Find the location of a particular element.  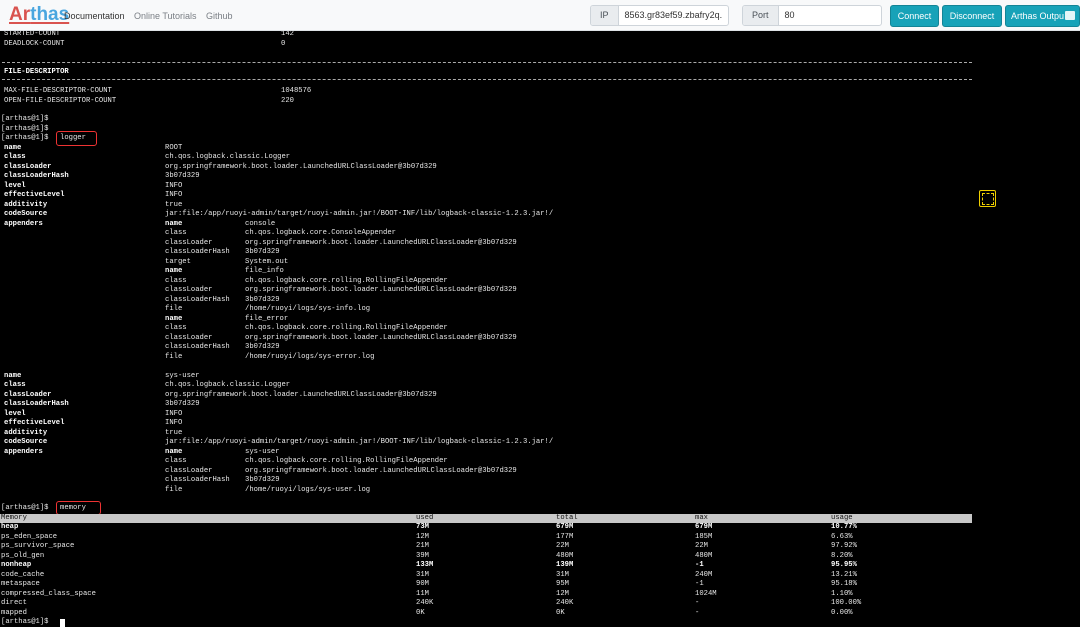

appender-key: file is located at coordinates (174, 309).